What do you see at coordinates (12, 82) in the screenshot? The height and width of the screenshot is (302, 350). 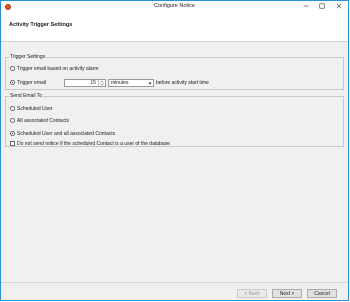 I see `trigger-email-radio` at bounding box center [12, 82].